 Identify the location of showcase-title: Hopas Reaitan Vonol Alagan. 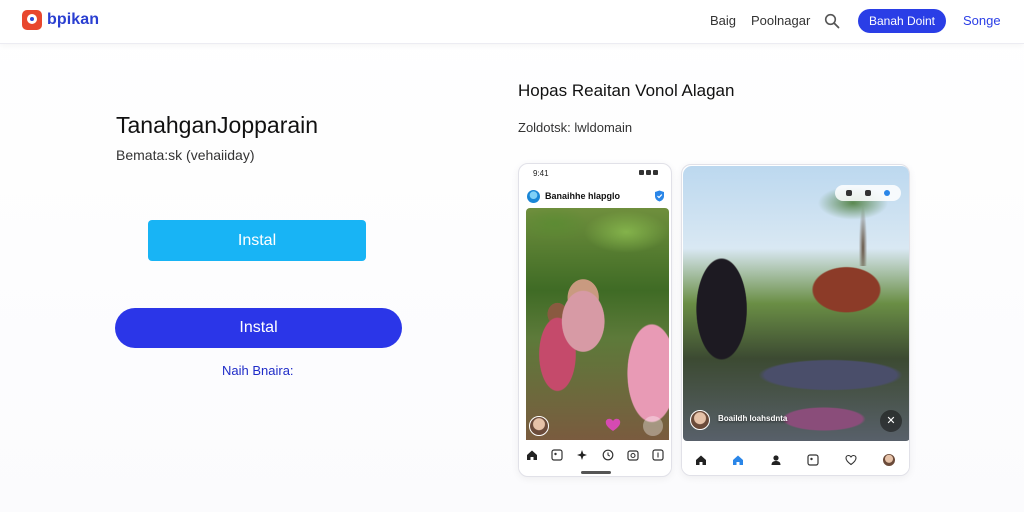
(626, 90).